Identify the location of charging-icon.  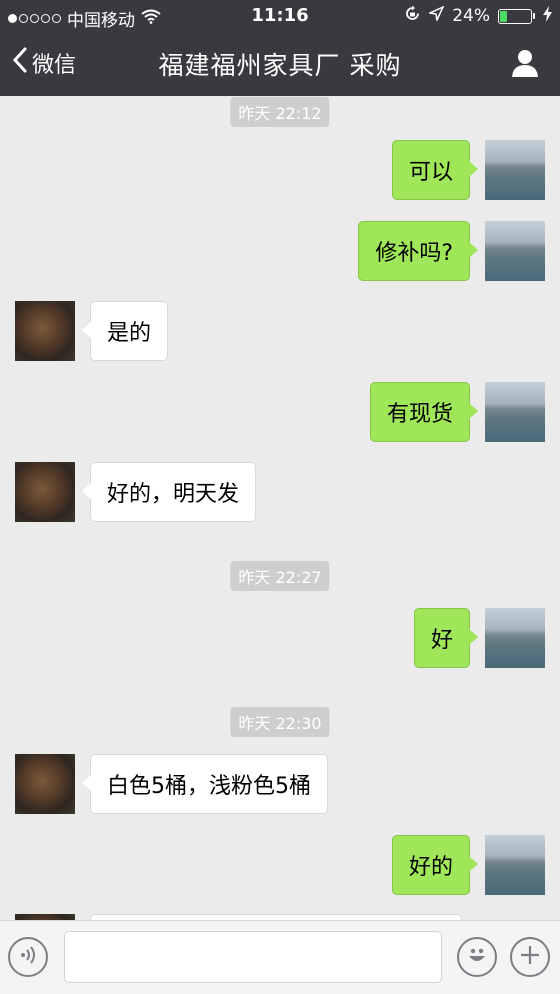
(547, 16).